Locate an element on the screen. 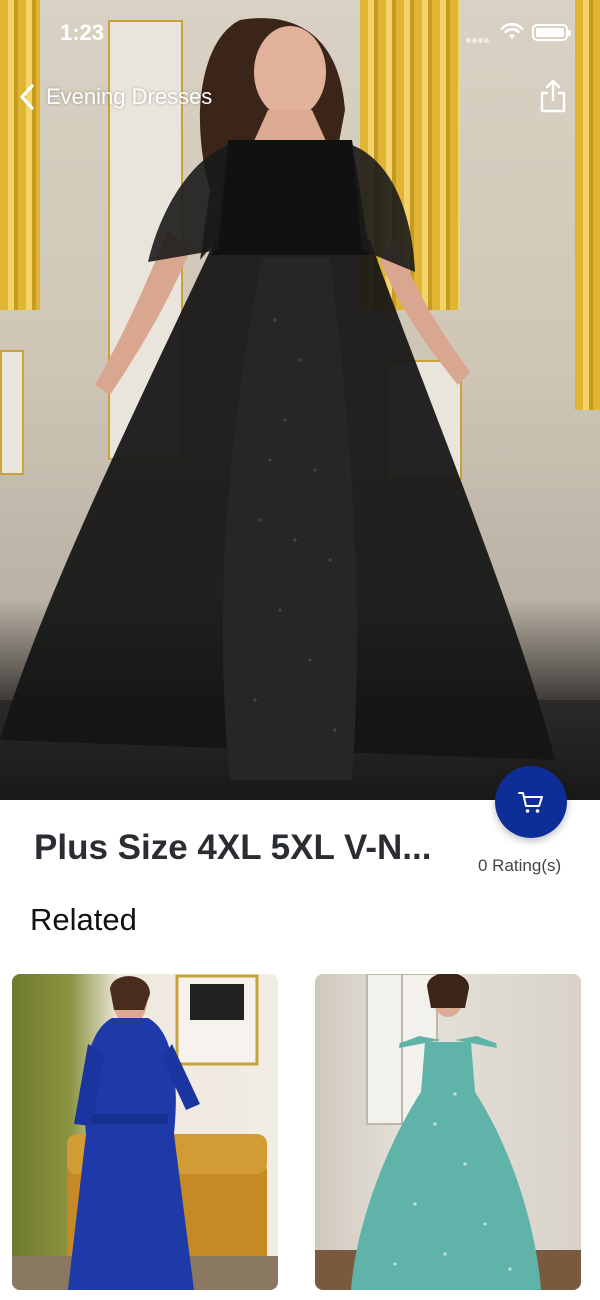 The image size is (600, 1300). royal-blue-sequin-dress-photo is located at coordinates (145, 1132).